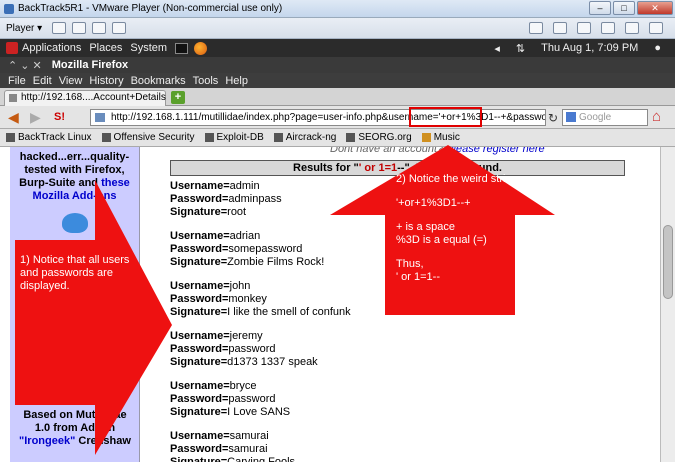 Image resolution: width=675 pixels, height=462 pixels. I want to click on bookmark-icon, so click(106, 137).